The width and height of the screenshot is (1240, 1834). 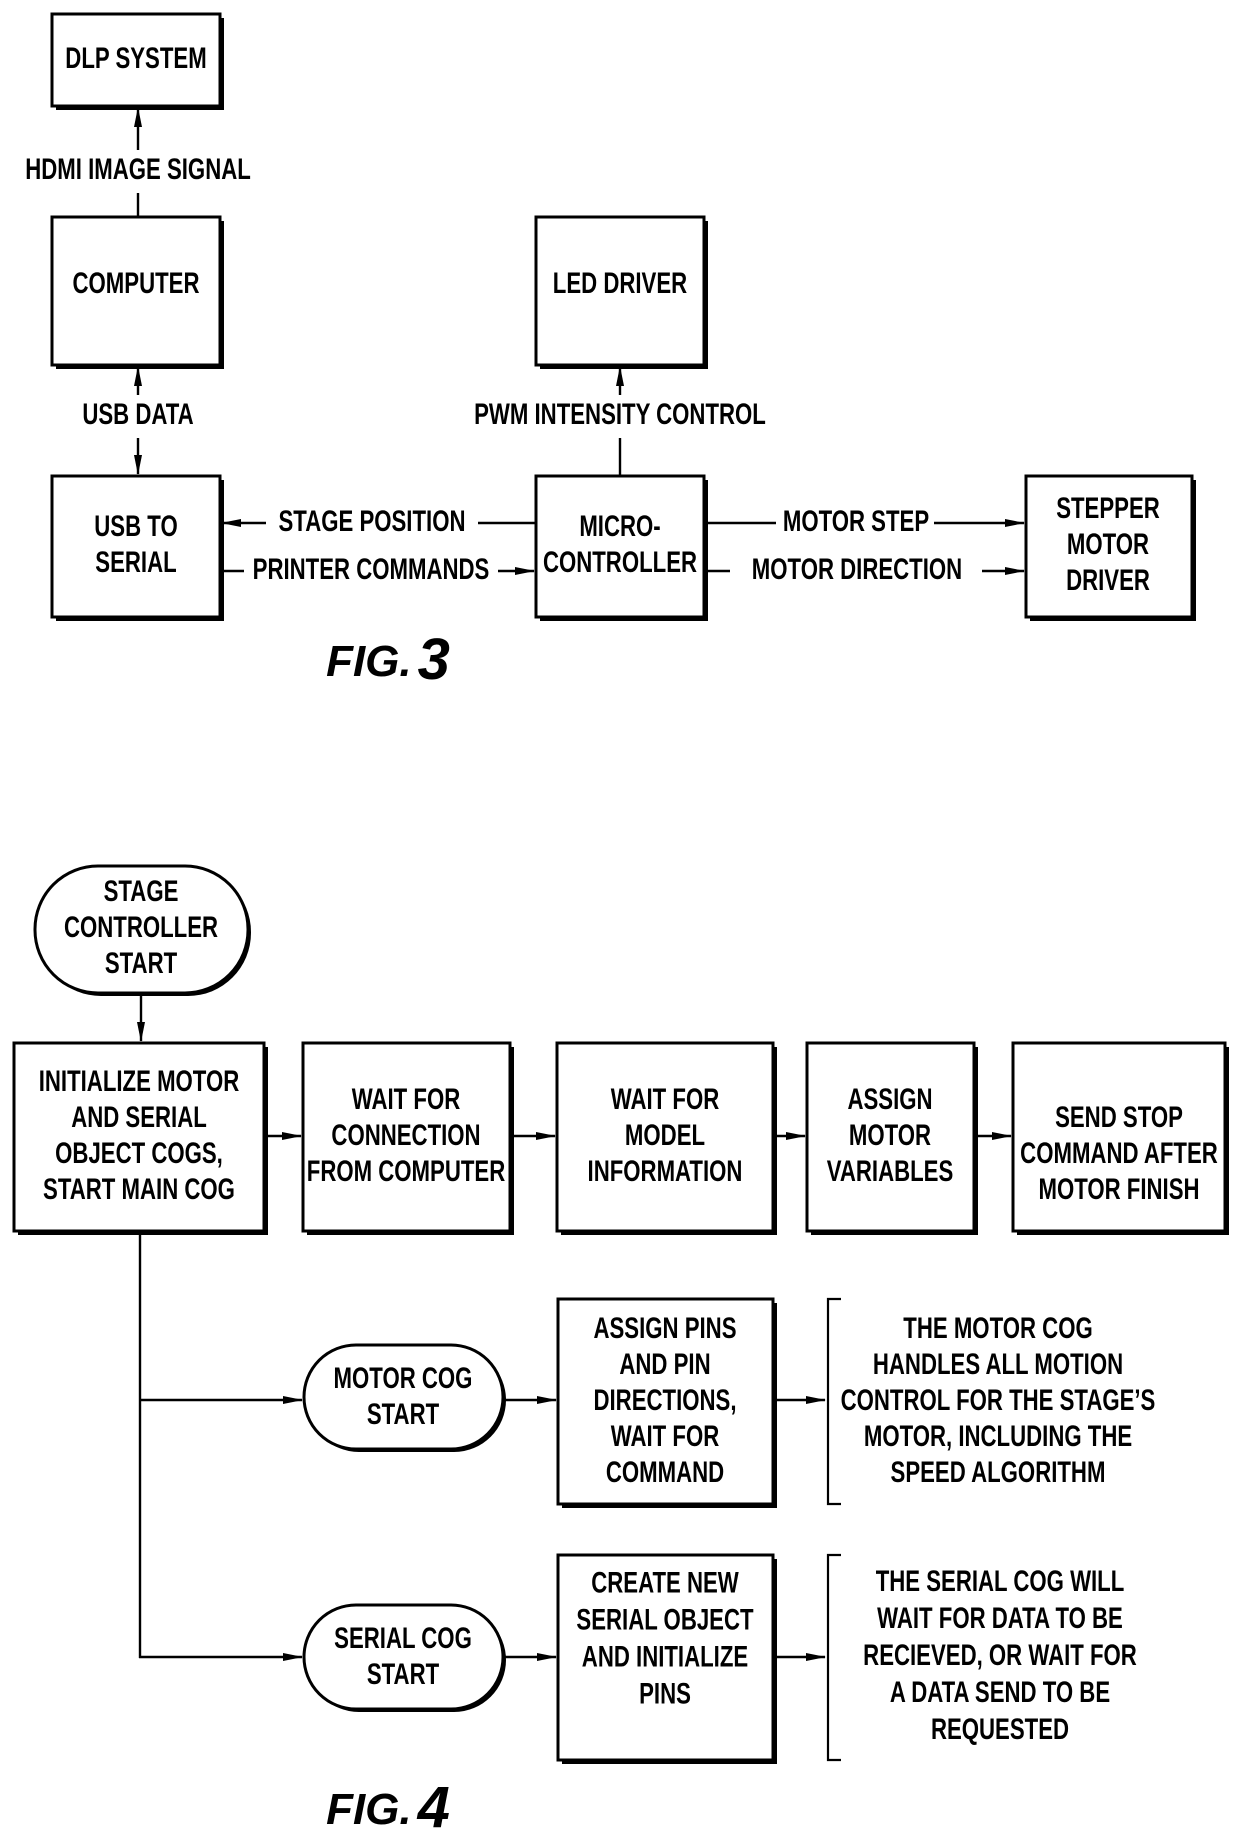 I want to click on text-line: INFORMATION, so click(x=665, y=1171).